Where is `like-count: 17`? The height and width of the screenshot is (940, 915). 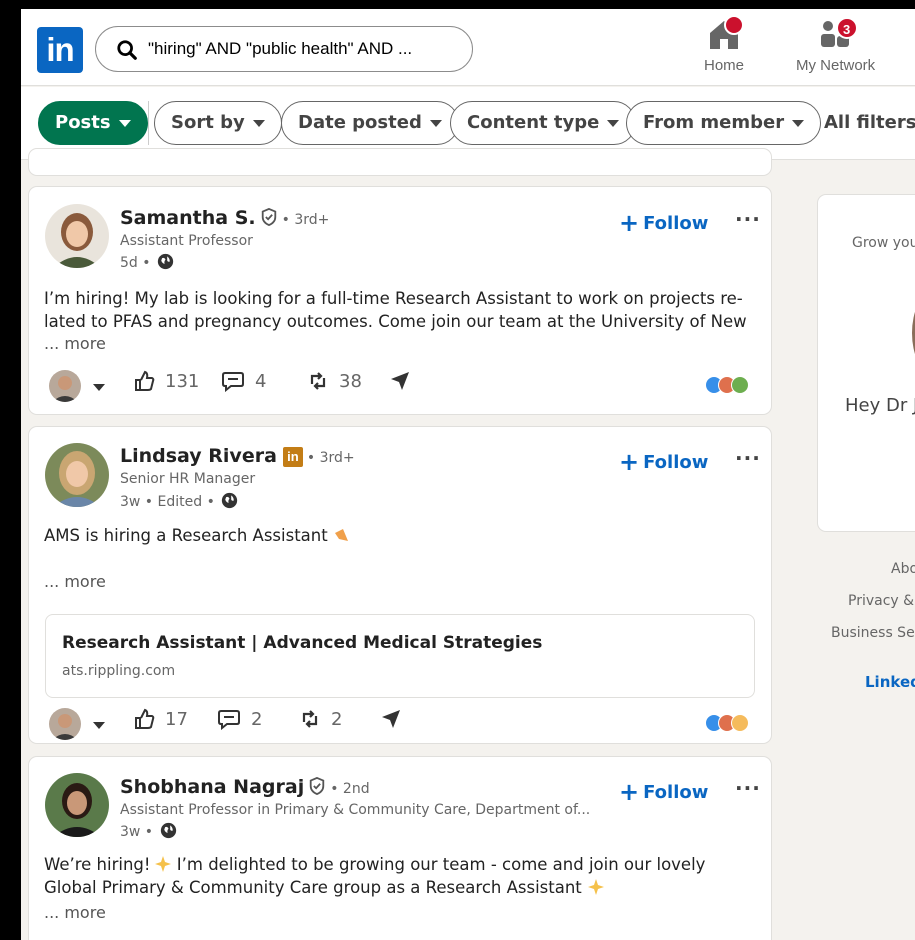 like-count: 17 is located at coordinates (176, 719).